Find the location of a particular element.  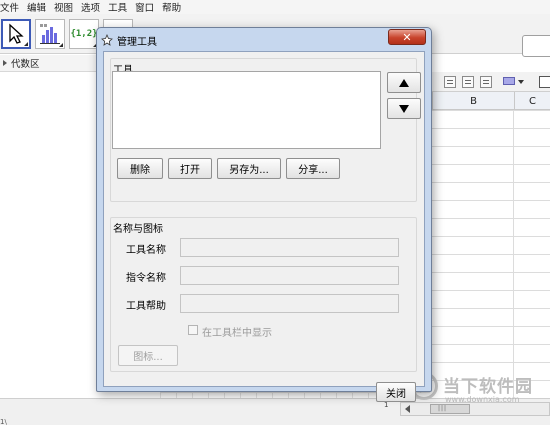

menubar: 文件 编辑 视图 选项 工具 窗口 帮助 is located at coordinates (275, 7).